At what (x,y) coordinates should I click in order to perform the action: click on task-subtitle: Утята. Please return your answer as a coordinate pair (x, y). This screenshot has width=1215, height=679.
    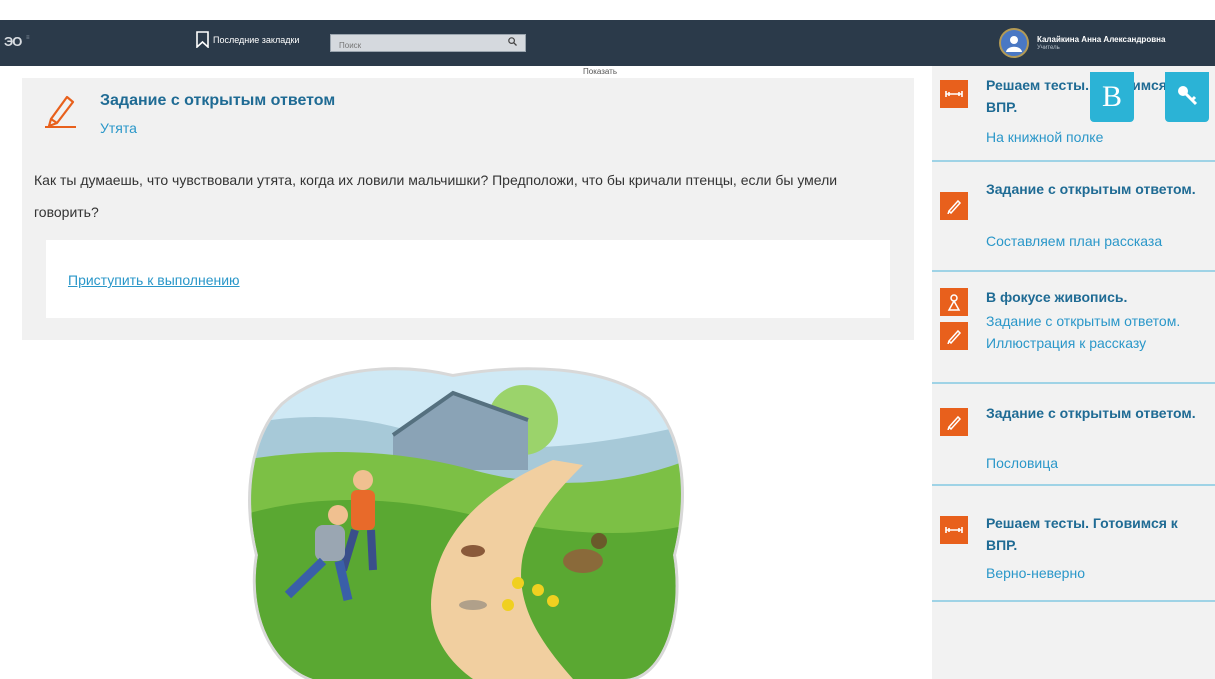
    Looking at the image, I should click on (118, 128).